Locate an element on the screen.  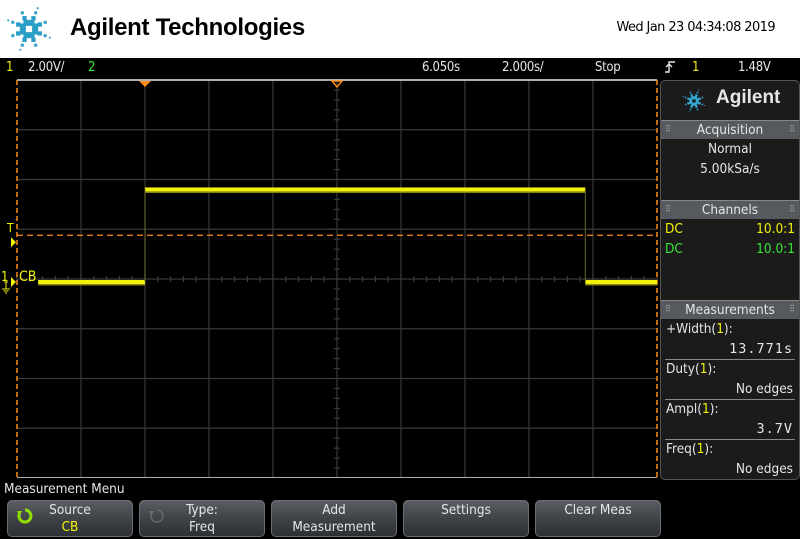
measurement-label: Ampl(1): is located at coordinates (692, 409).